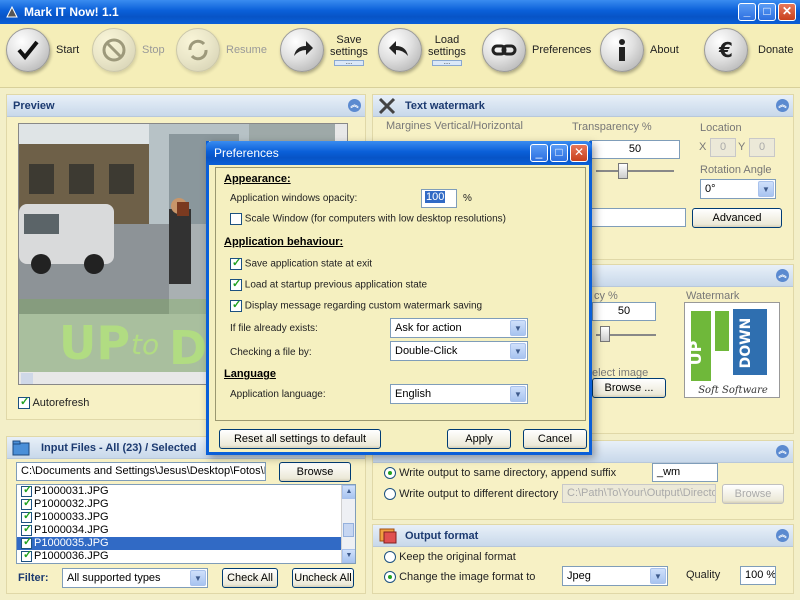 This screenshot has height=600, width=800. What do you see at coordinates (738, 189) in the screenshot?
I see `rotation-select: 0° ▼` at bounding box center [738, 189].